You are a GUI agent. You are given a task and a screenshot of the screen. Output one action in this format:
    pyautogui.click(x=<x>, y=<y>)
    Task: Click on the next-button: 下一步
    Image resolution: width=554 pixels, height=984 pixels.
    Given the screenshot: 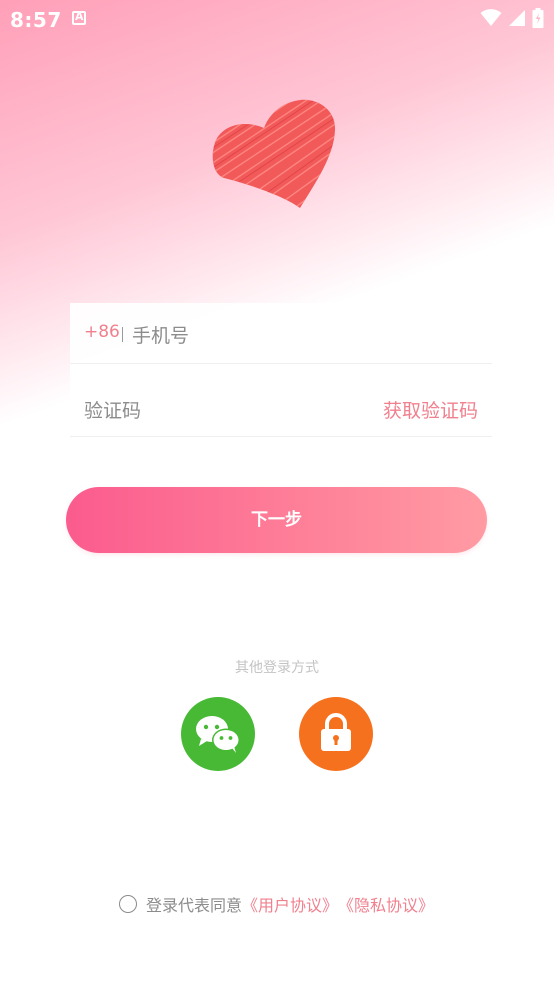 What is the action you would take?
    pyautogui.click(x=276, y=520)
    